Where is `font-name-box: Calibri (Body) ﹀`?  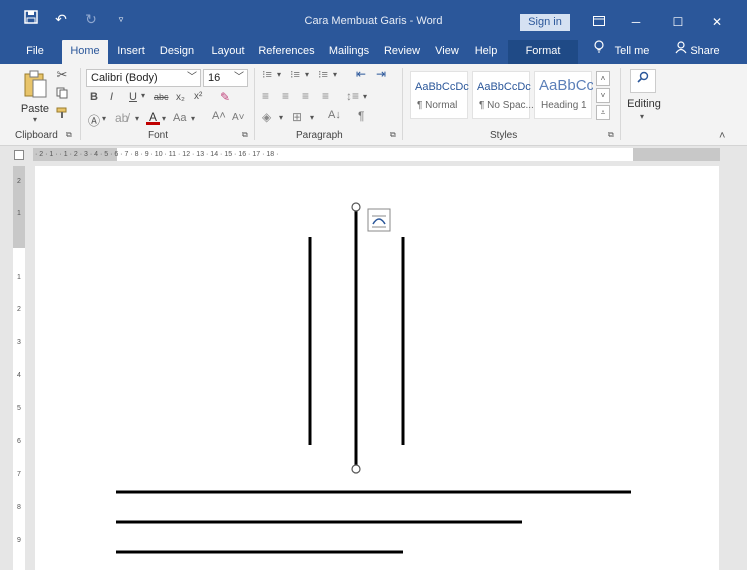
font-name-box: Calibri (Body) ﹀ is located at coordinates (143, 78).